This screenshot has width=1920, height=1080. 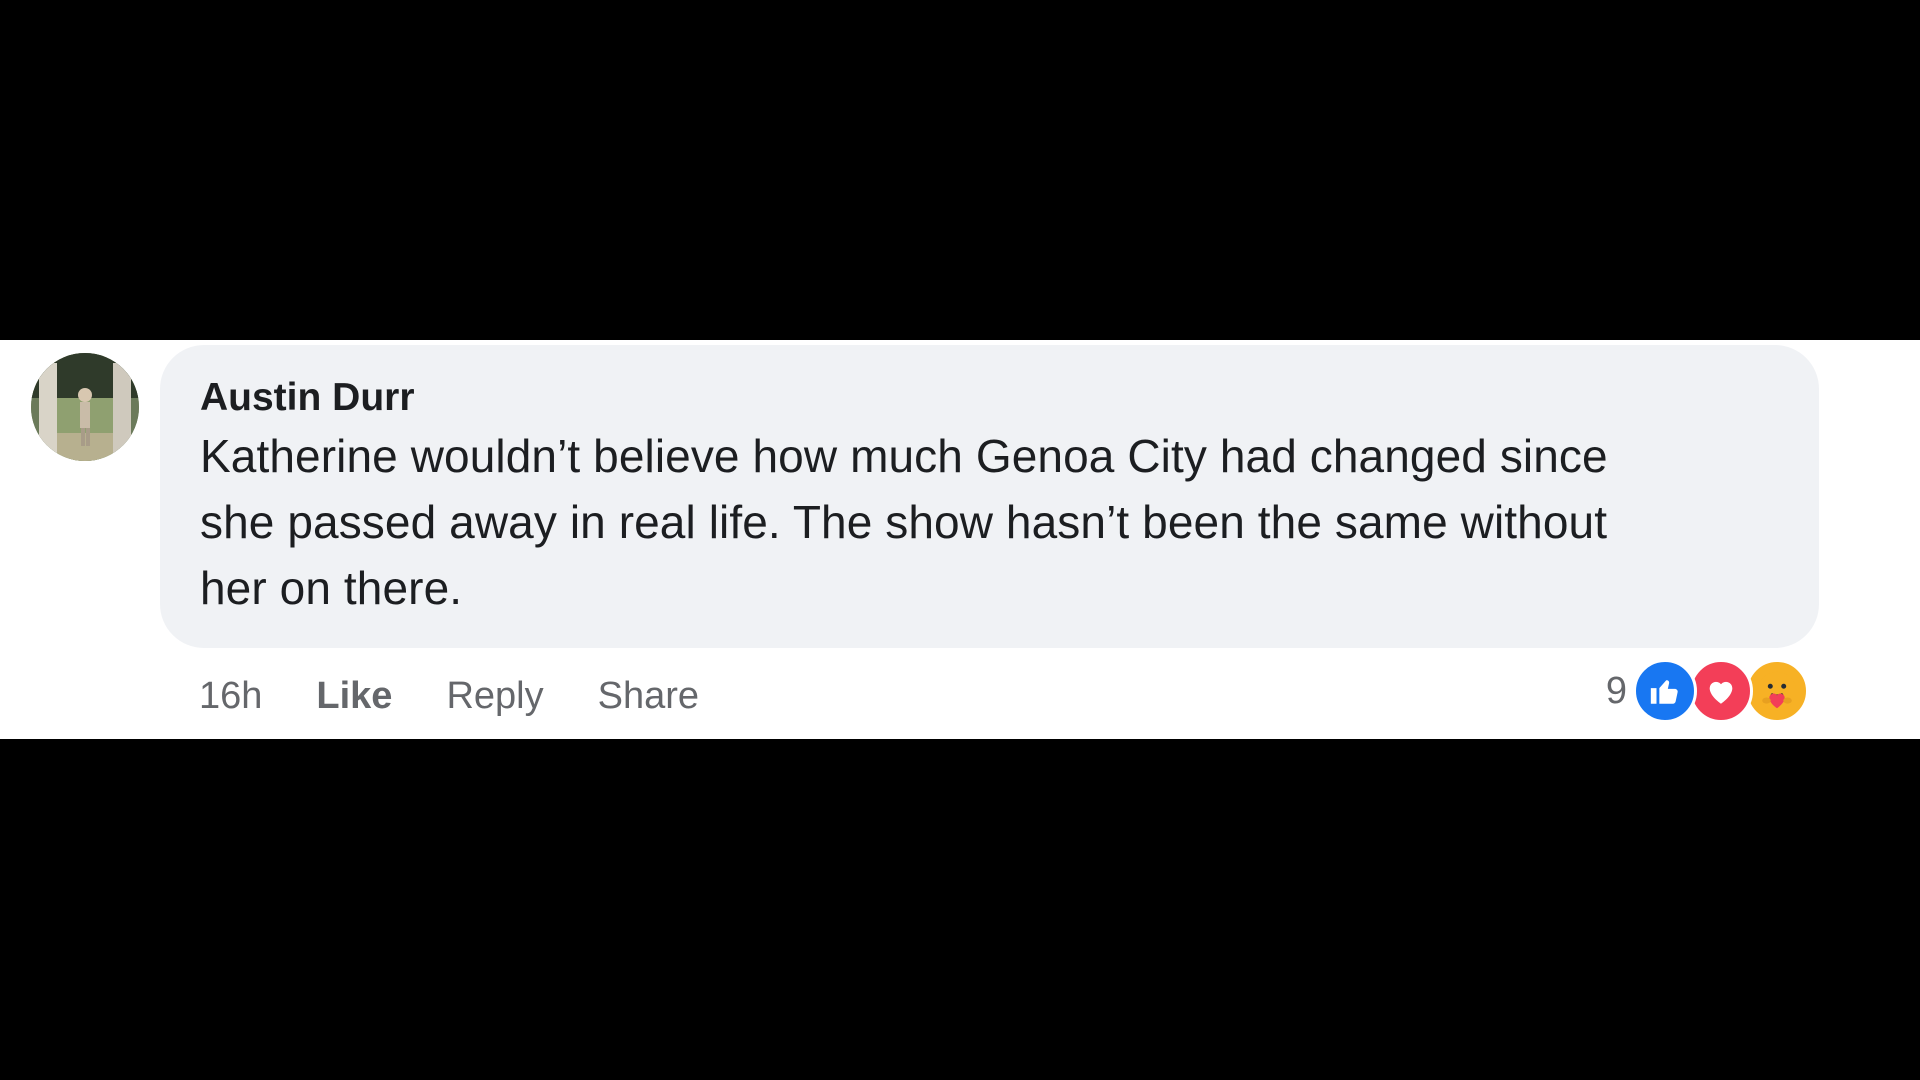 I want to click on like-button: Like, so click(x=354, y=696).